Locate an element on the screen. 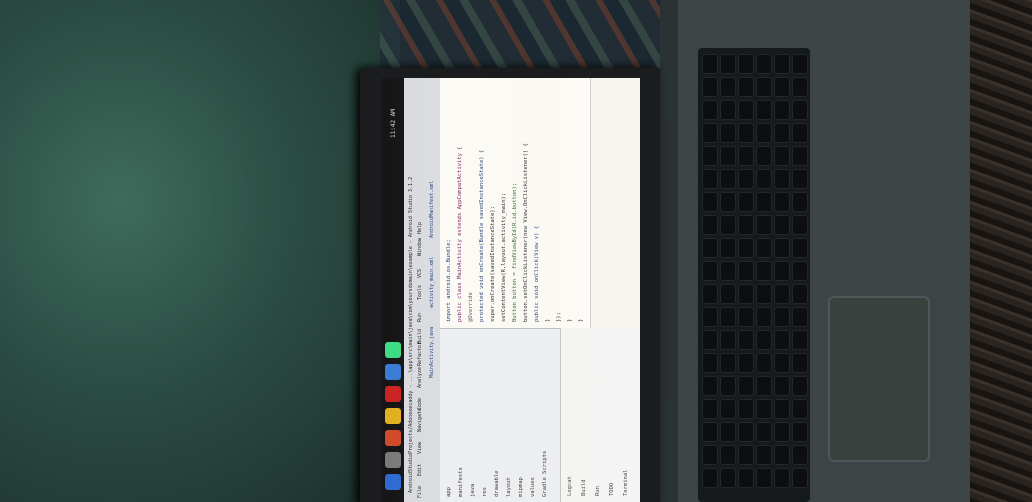 This screenshot has width=1032, height=502. code-line: import android.os.Bundle; is located at coordinates (449, 280).